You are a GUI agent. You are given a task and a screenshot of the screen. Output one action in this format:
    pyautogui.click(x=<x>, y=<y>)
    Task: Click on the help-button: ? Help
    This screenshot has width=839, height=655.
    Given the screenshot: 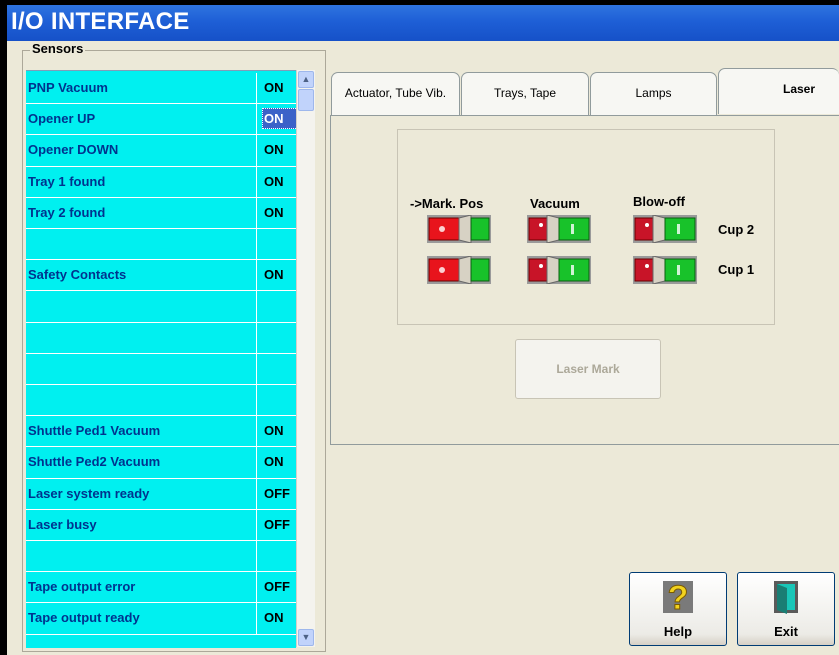 What is the action you would take?
    pyautogui.click(x=678, y=609)
    